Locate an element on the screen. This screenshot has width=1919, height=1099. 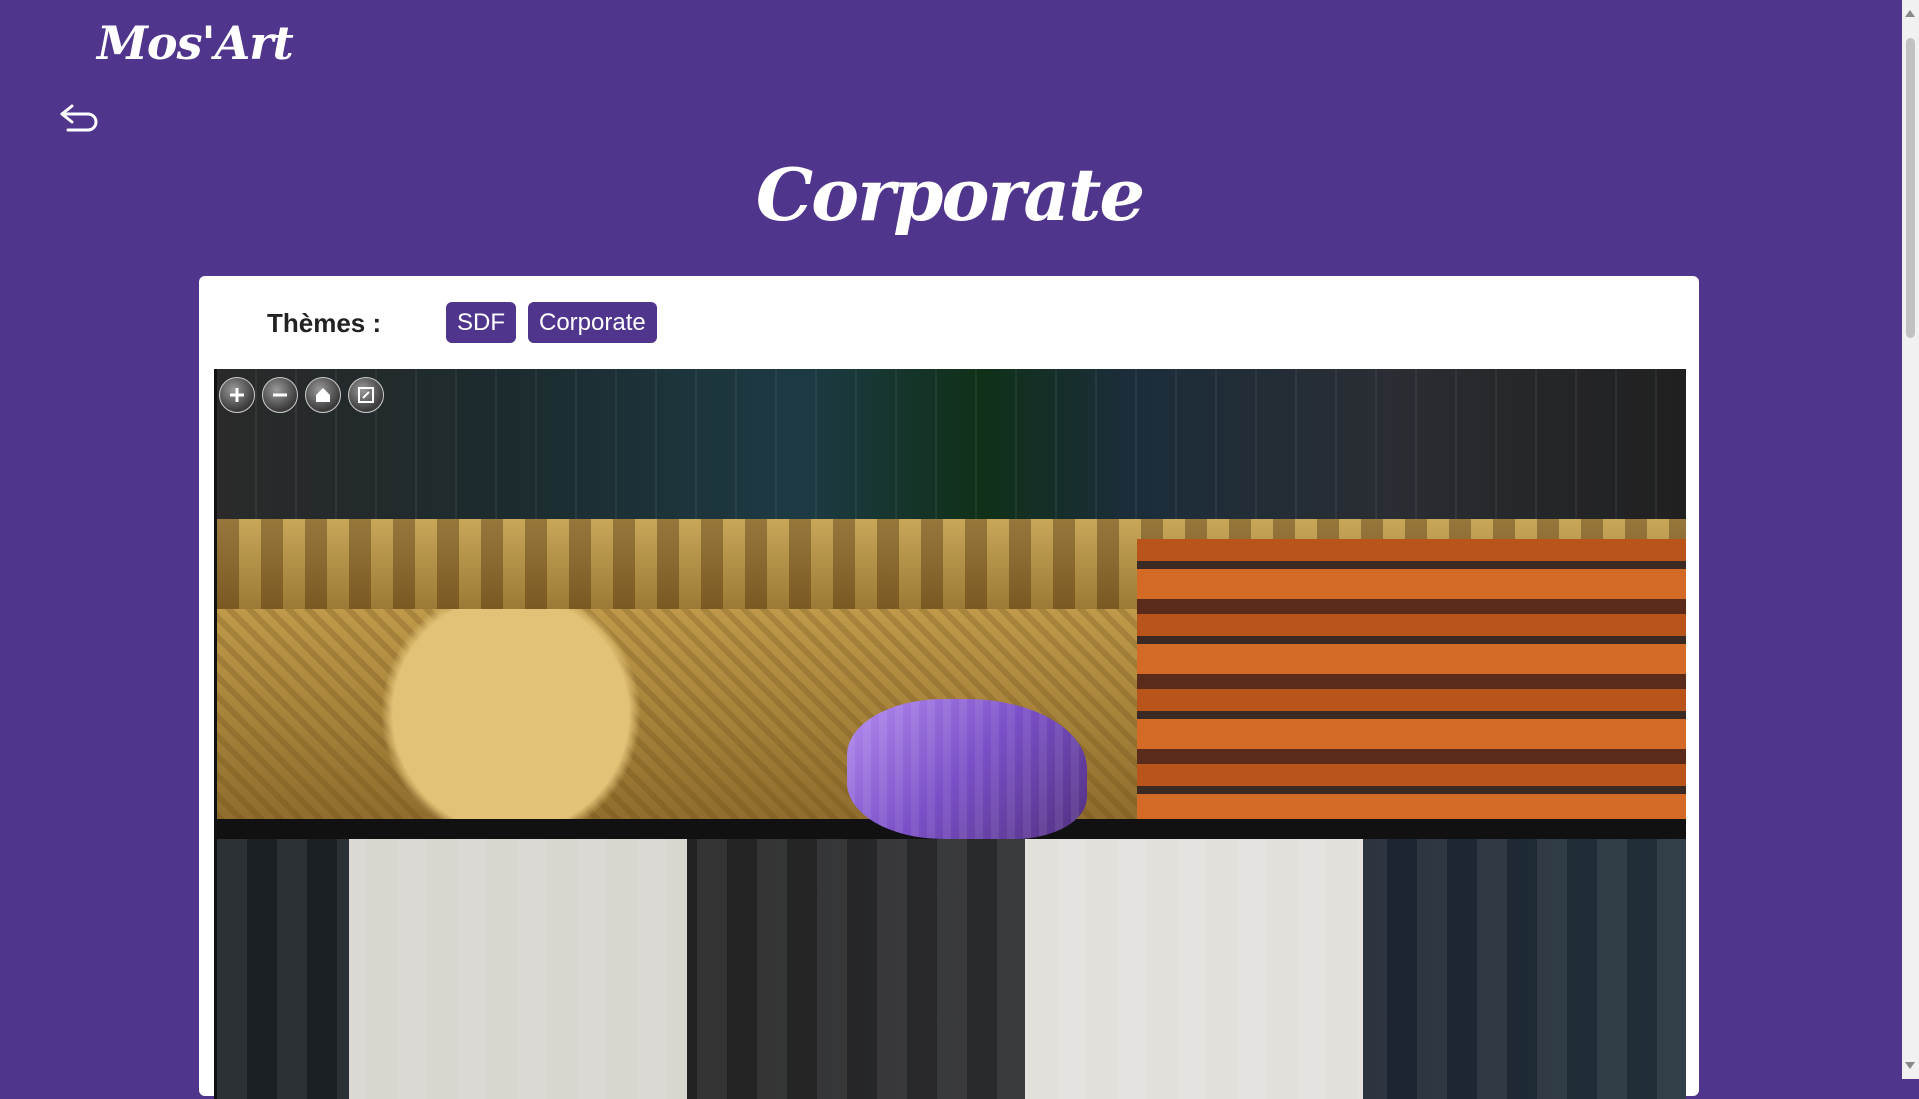
scroll-up-arrow-icon is located at coordinates (1910, 13).